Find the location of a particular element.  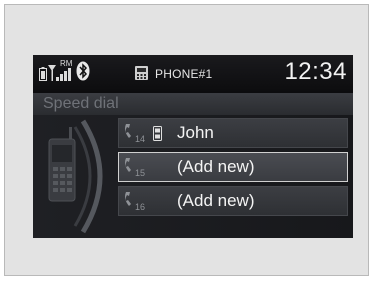

speed-dial-slot-number: 15 is located at coordinates (140, 173).